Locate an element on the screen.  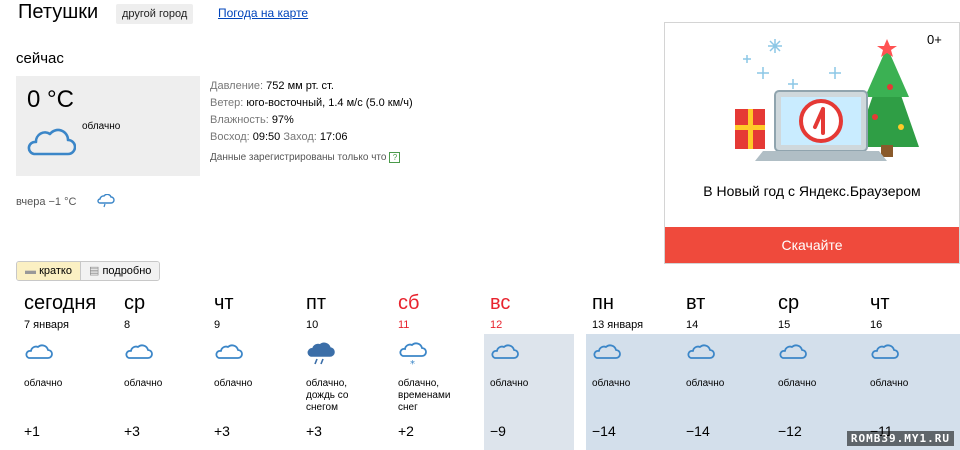
forecast-day: ср 15 облачно −12 is located at coordinates (824, 365).